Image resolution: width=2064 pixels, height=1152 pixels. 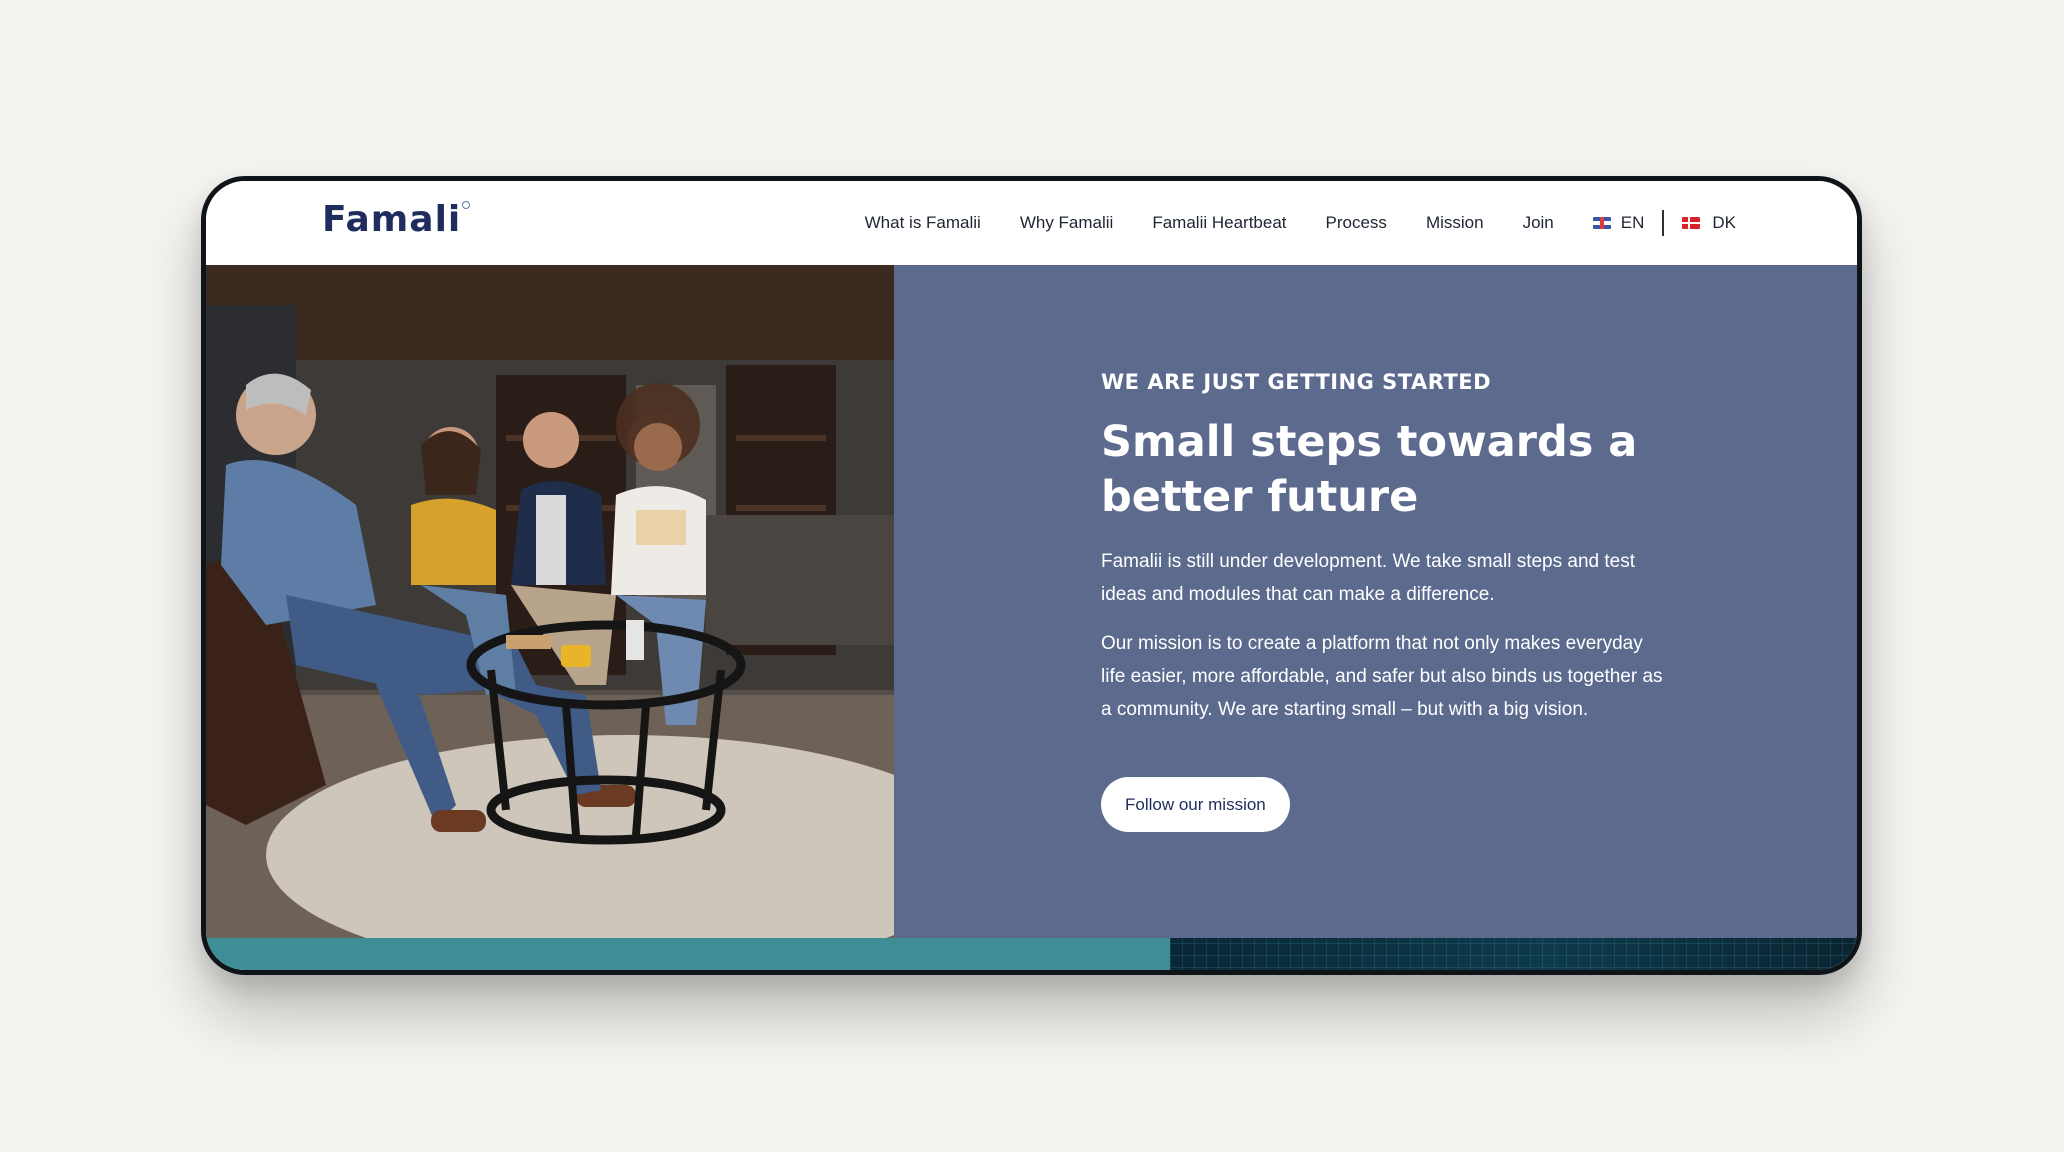 I want to click on famalii-logo: Famali, so click(x=396, y=219).